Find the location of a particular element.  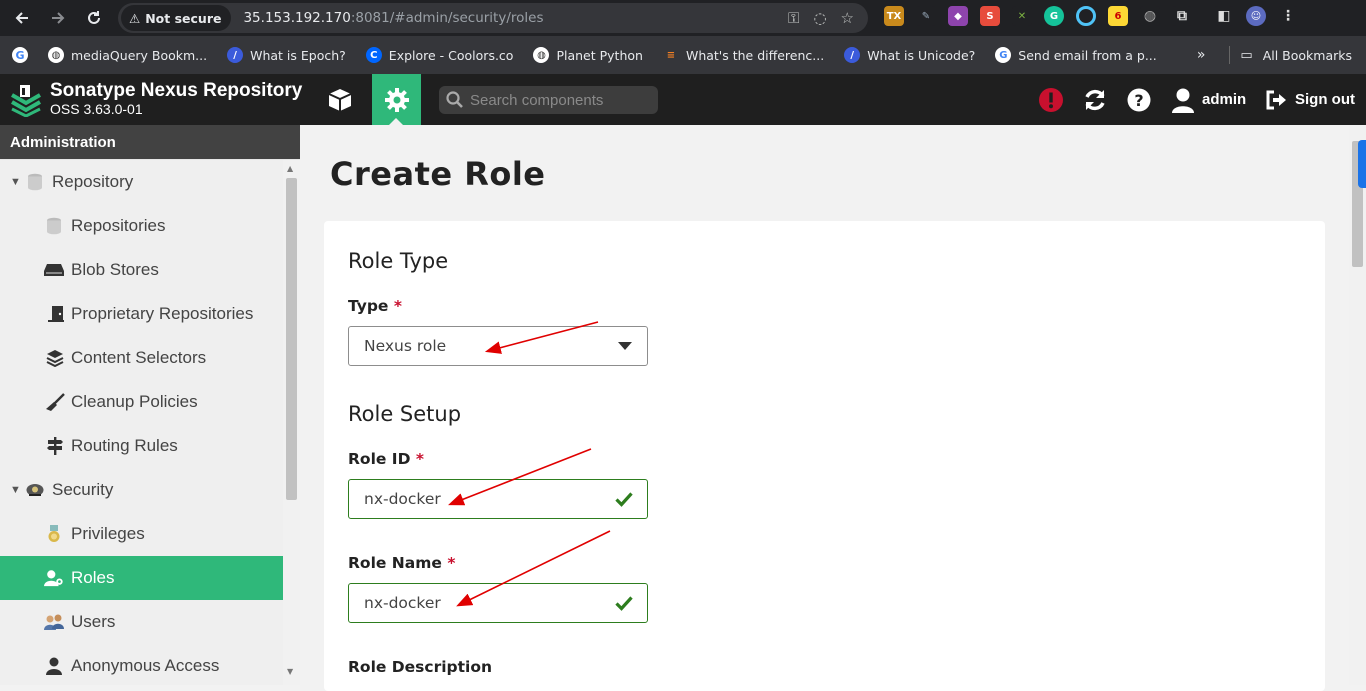

back-button is located at coordinates (22, 18).